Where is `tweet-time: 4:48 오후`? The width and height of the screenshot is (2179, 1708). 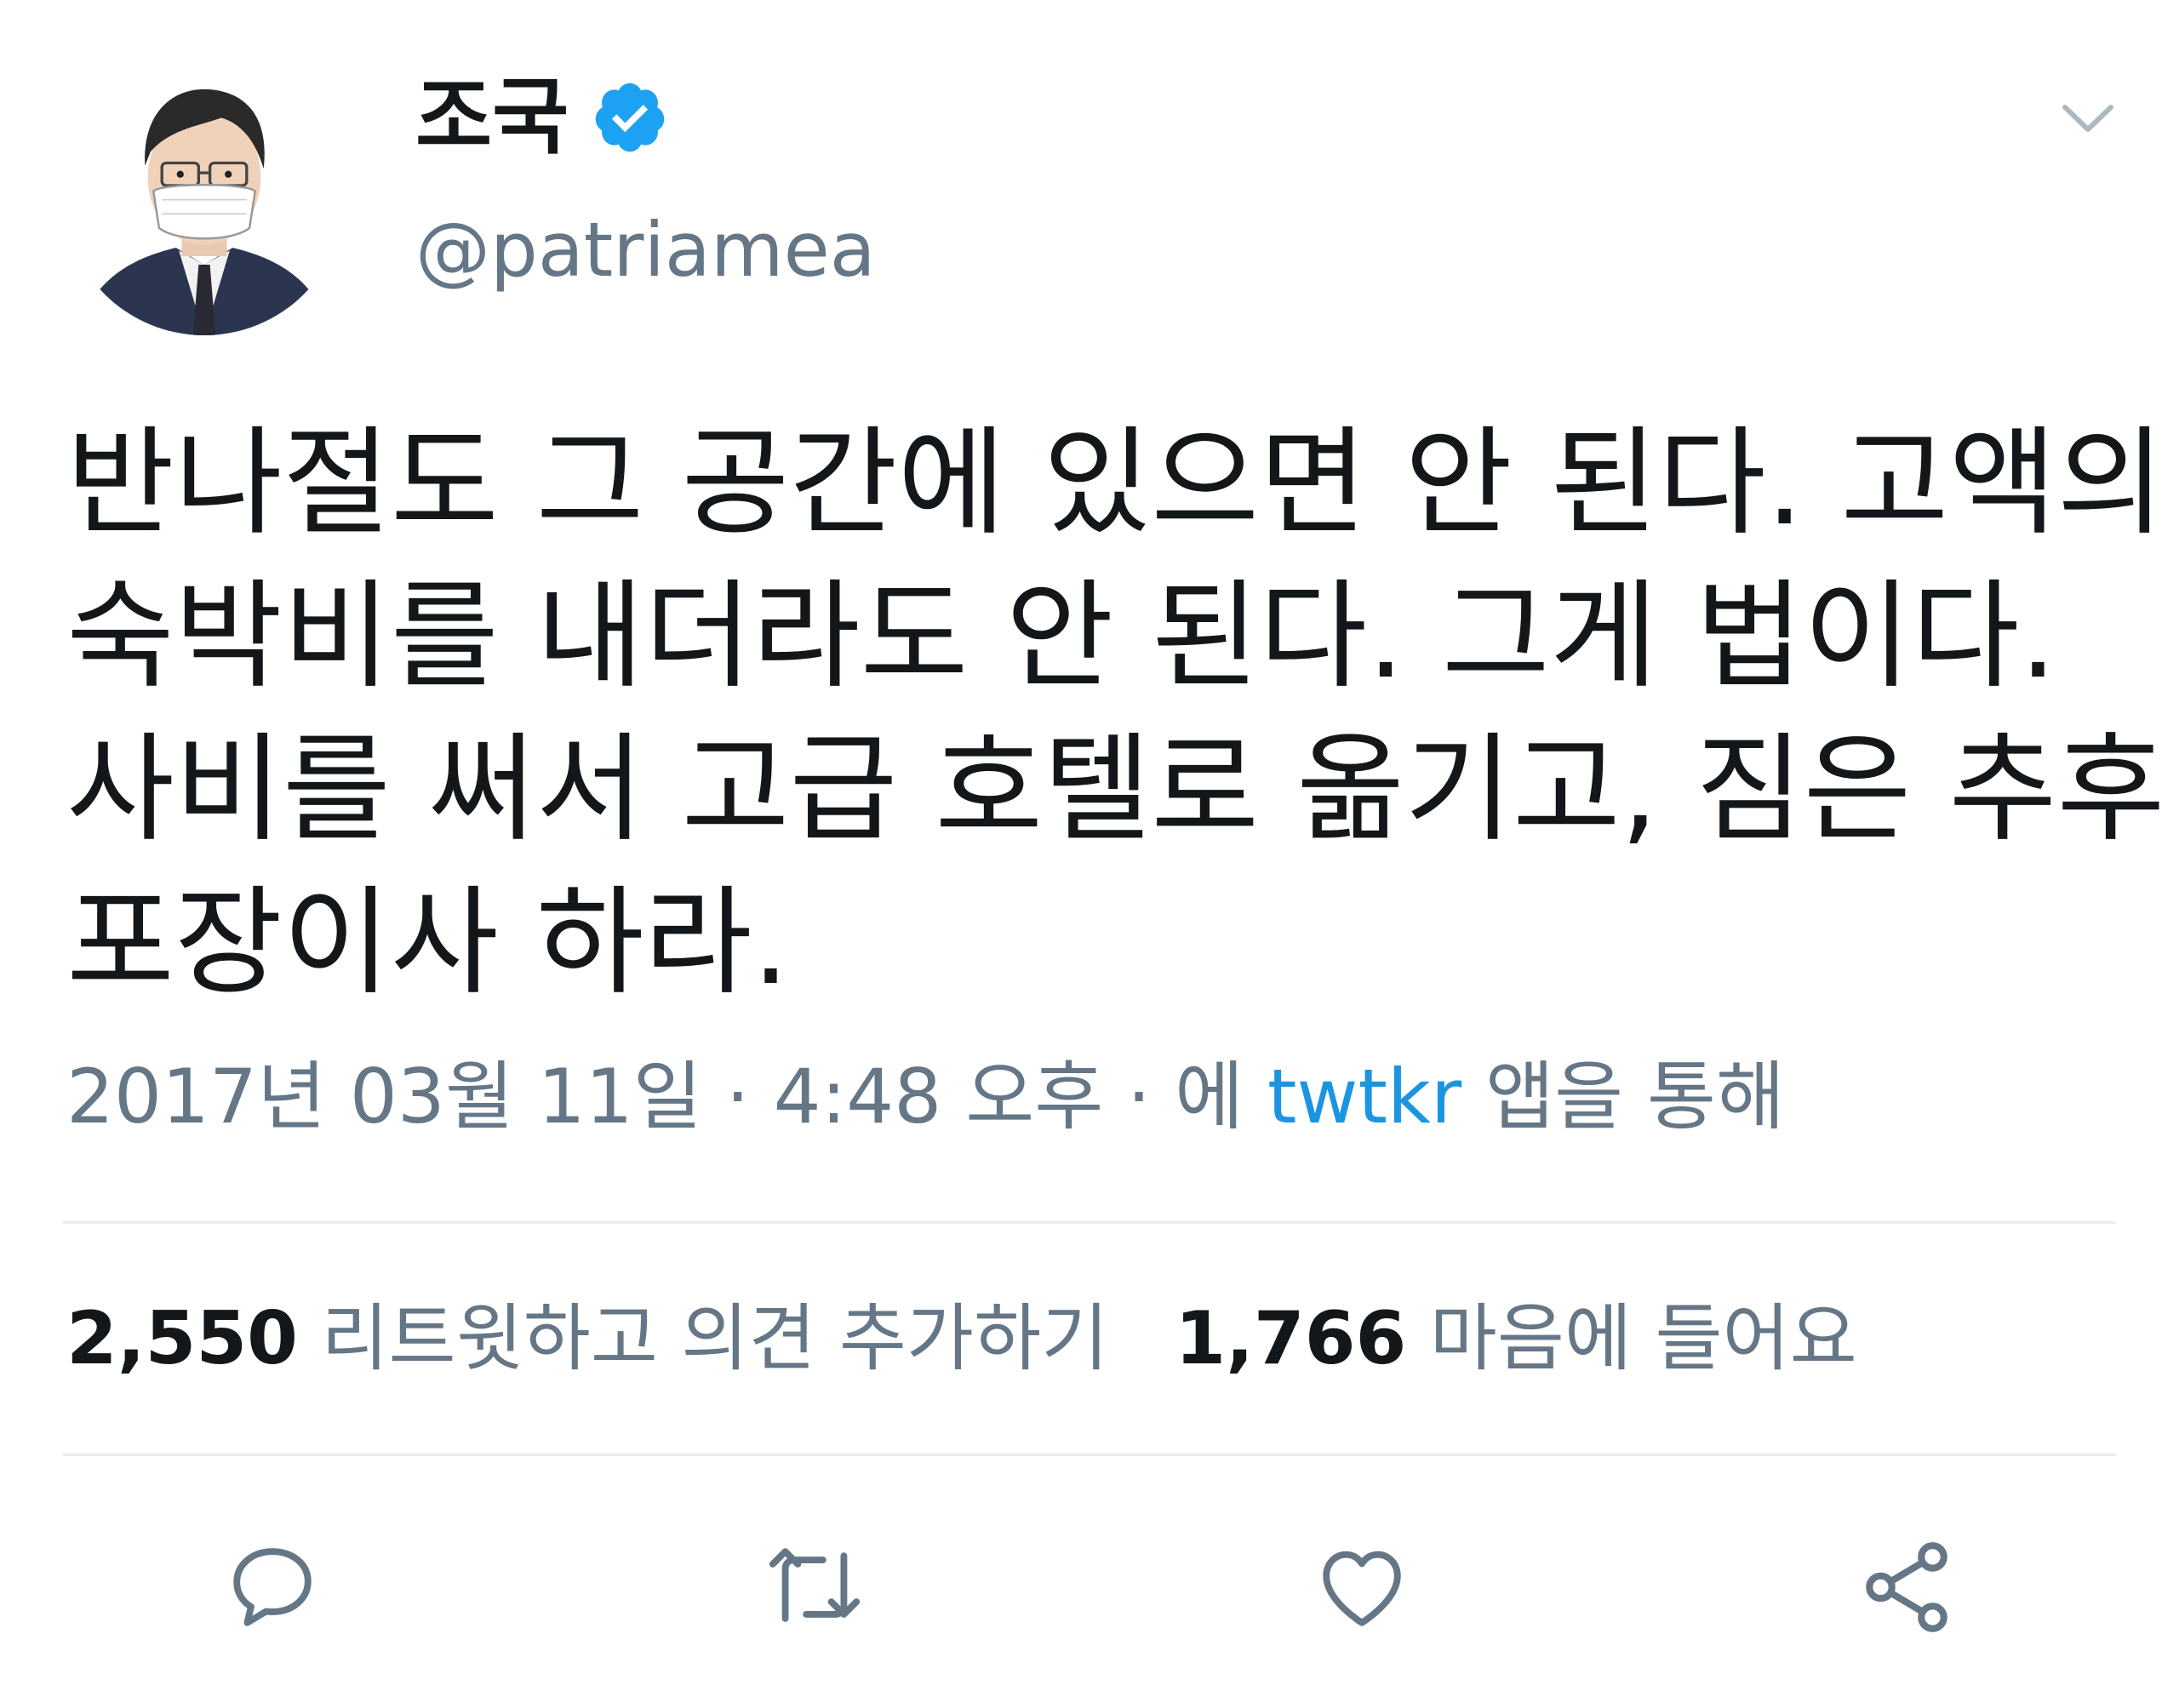 tweet-time: 4:48 오후 is located at coordinates (939, 1096).